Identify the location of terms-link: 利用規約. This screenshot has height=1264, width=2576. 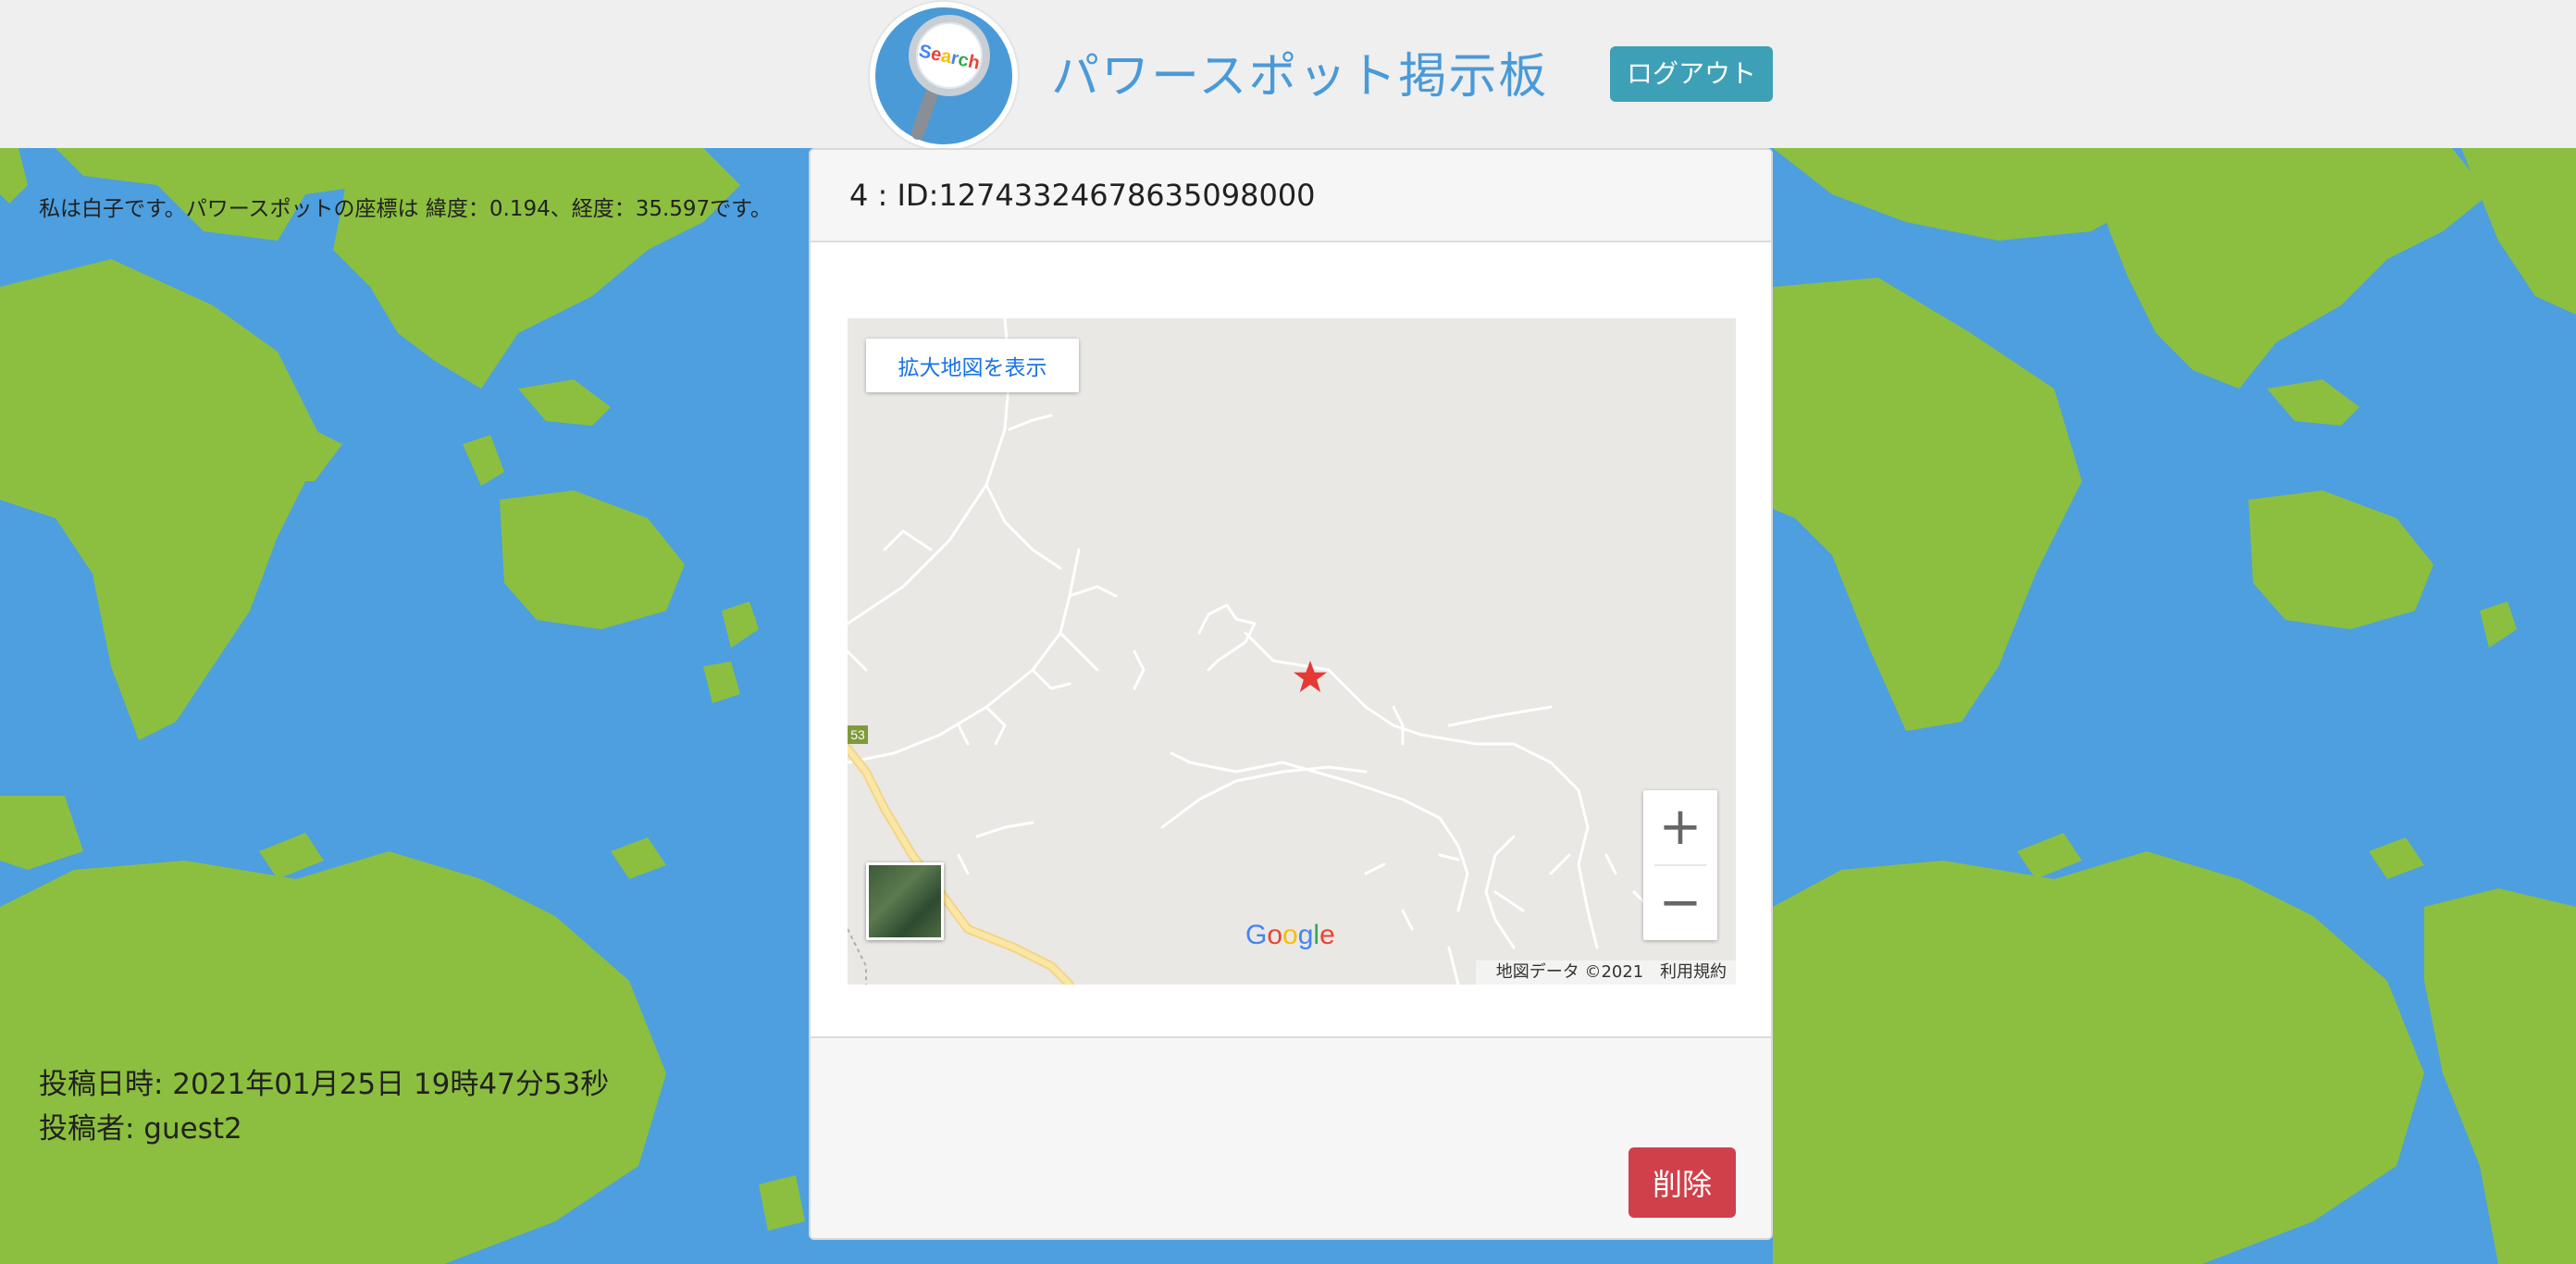
(1693, 972).